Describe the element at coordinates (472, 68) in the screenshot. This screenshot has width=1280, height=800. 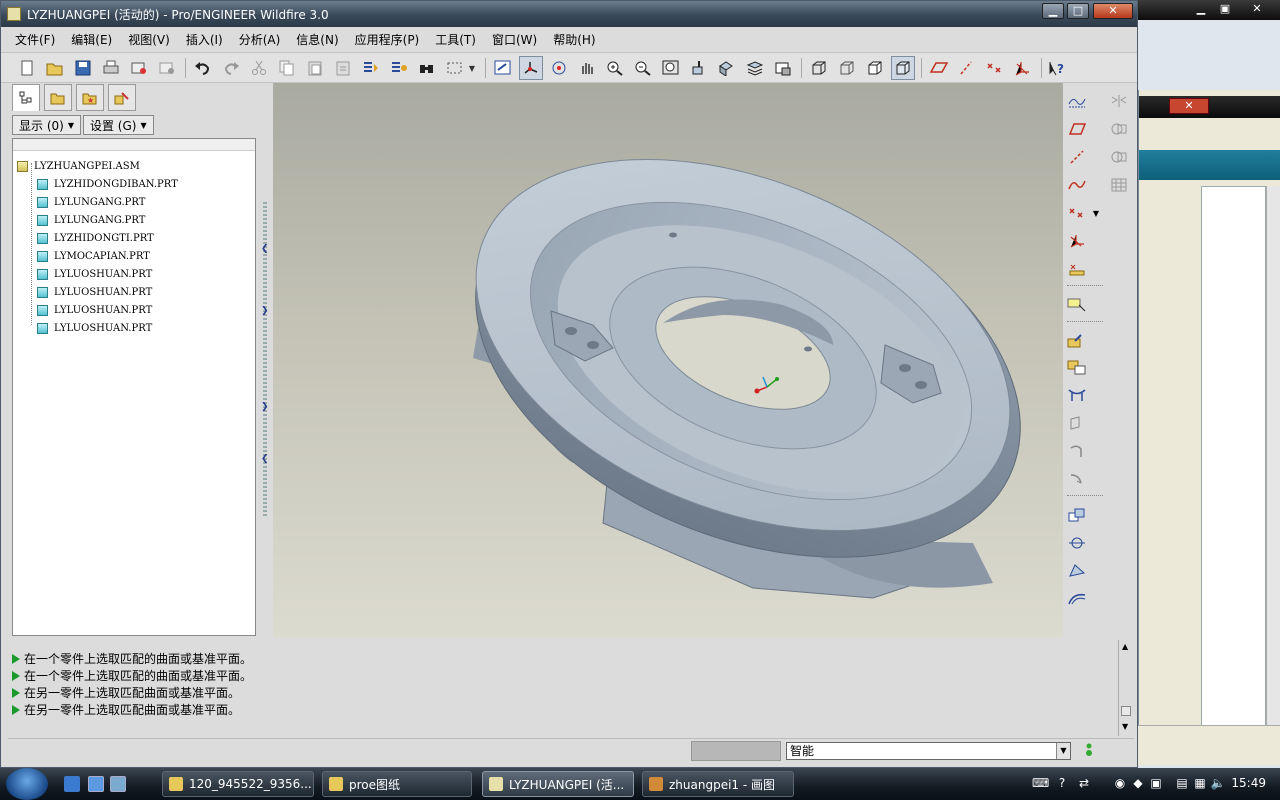
I see `select-dropdown-icon: ▼` at that location.